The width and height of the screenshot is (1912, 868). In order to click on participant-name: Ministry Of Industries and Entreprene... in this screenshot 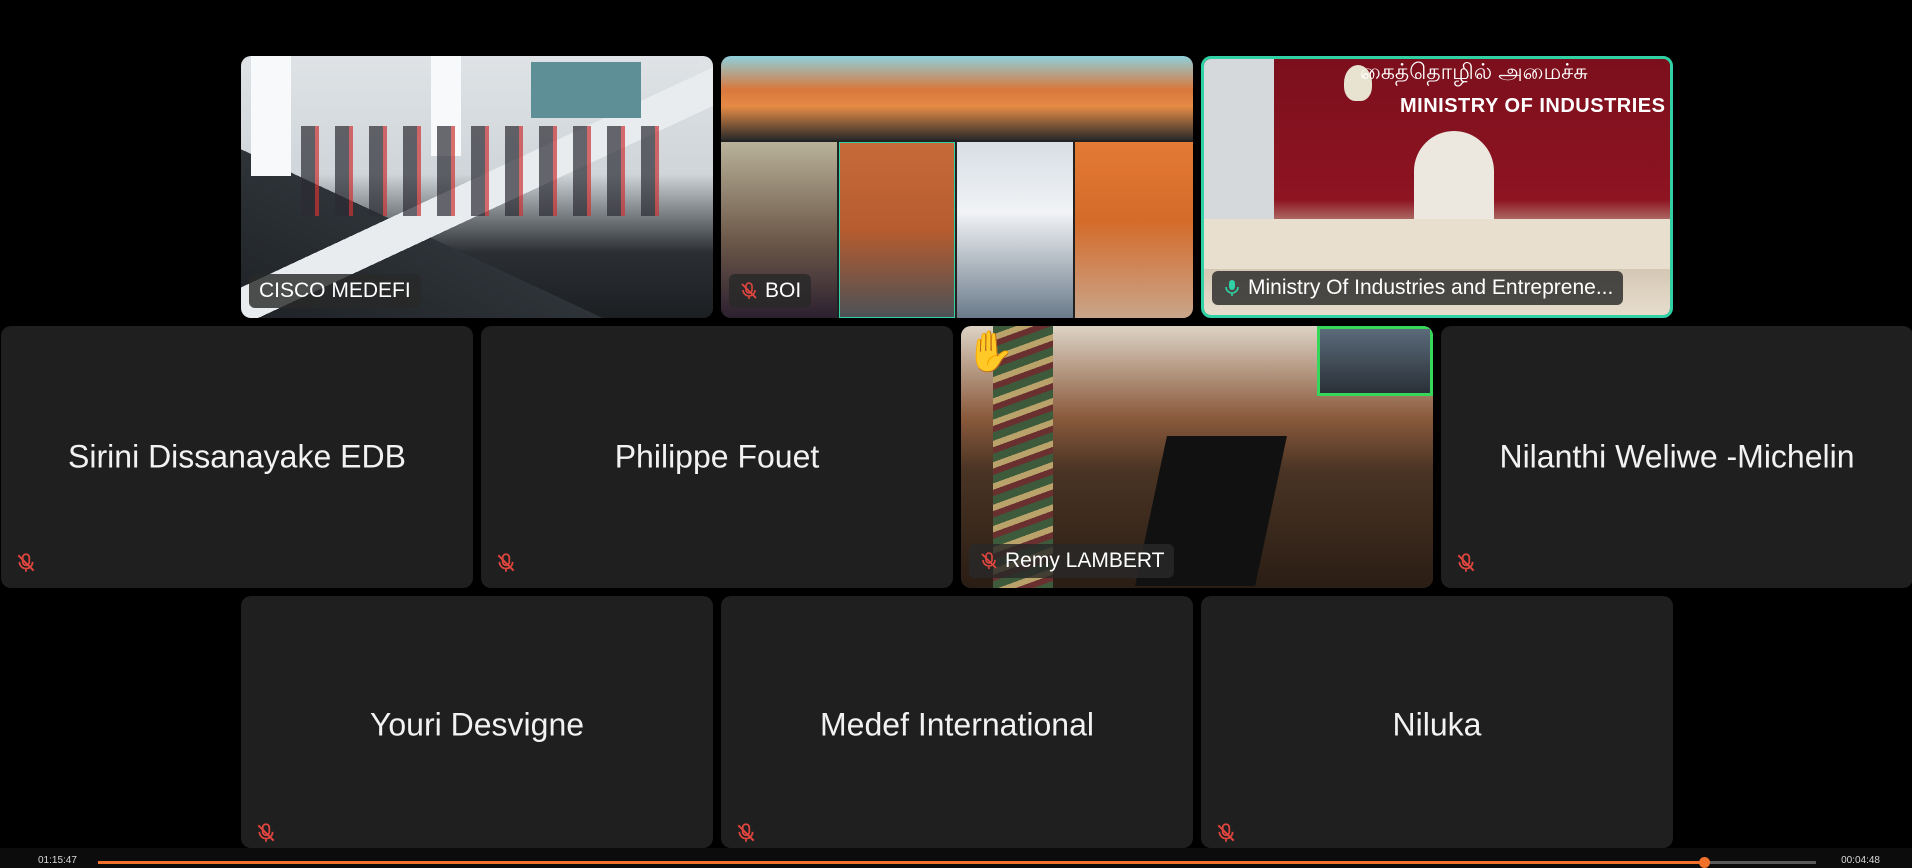, I will do `click(1431, 287)`.